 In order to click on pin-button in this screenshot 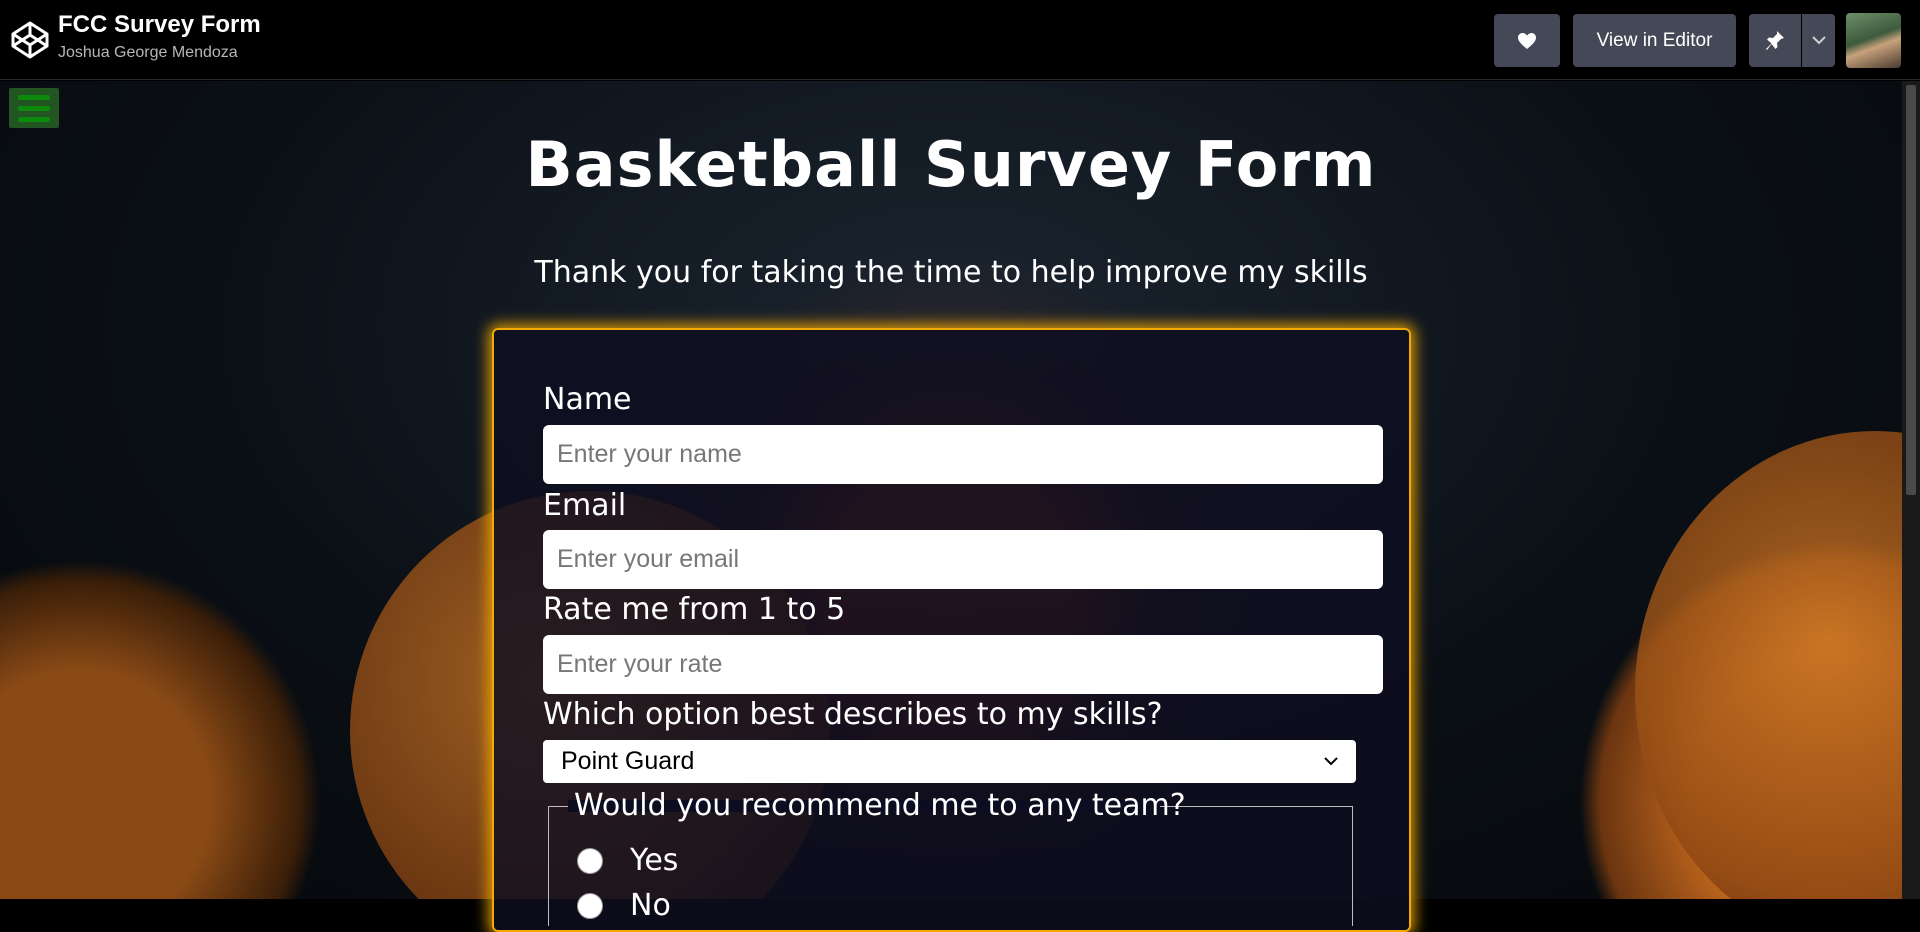, I will do `click(1775, 40)`.